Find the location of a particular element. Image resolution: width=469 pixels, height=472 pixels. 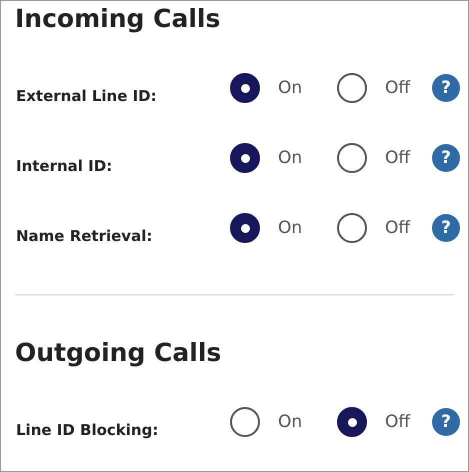

section-heading: Incoming Calls is located at coordinates (118, 19).